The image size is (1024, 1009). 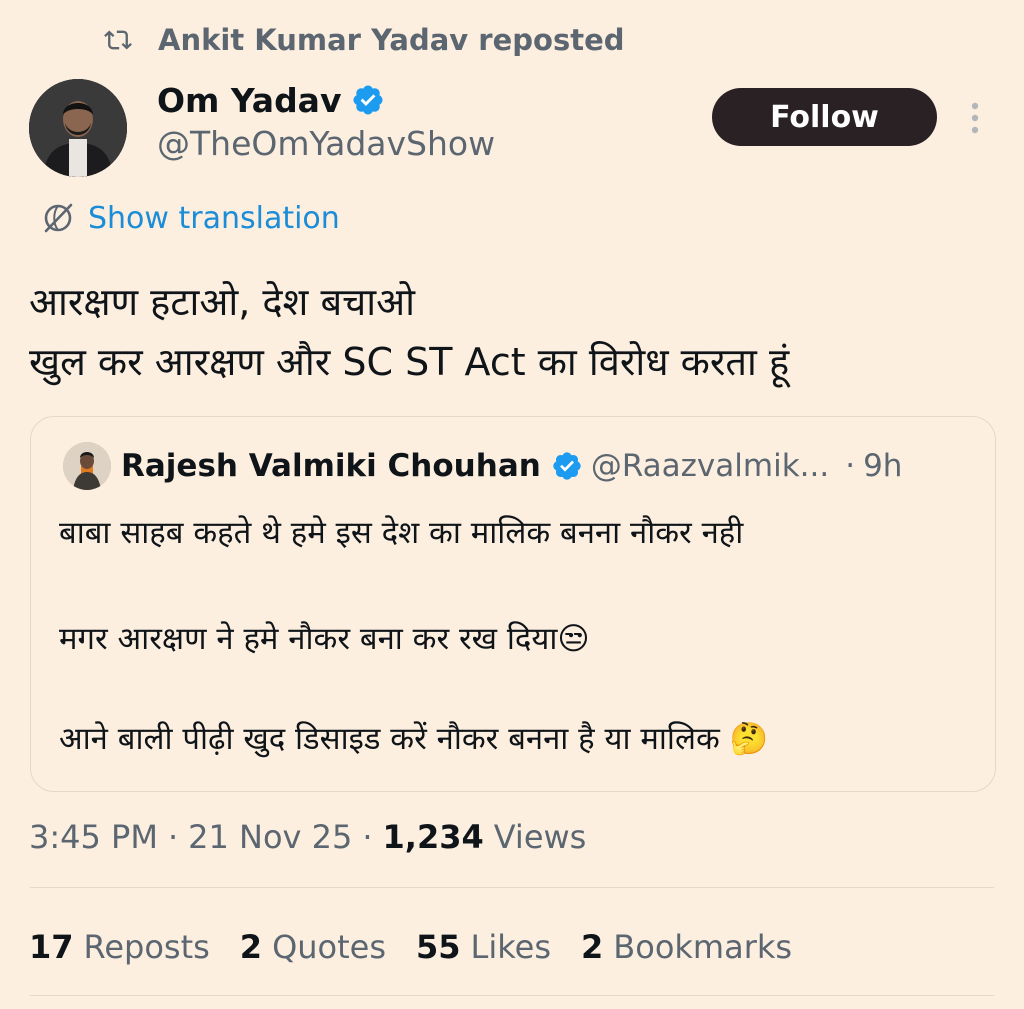 I want to click on stat-likes: 55 Likes, so click(x=483, y=947).